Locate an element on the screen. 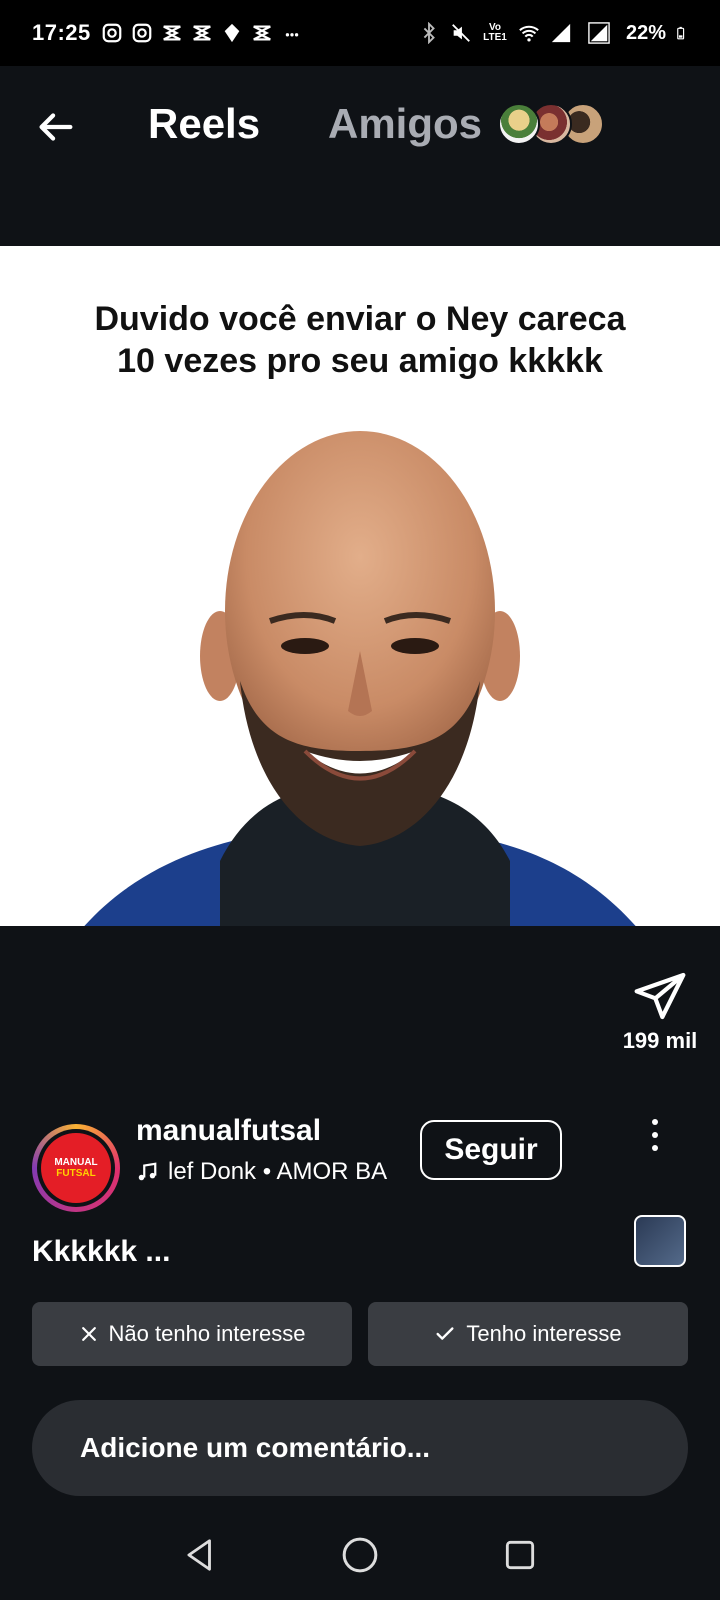 The width and height of the screenshot is (720, 1600). comment-icon is located at coordinates (661, 724).